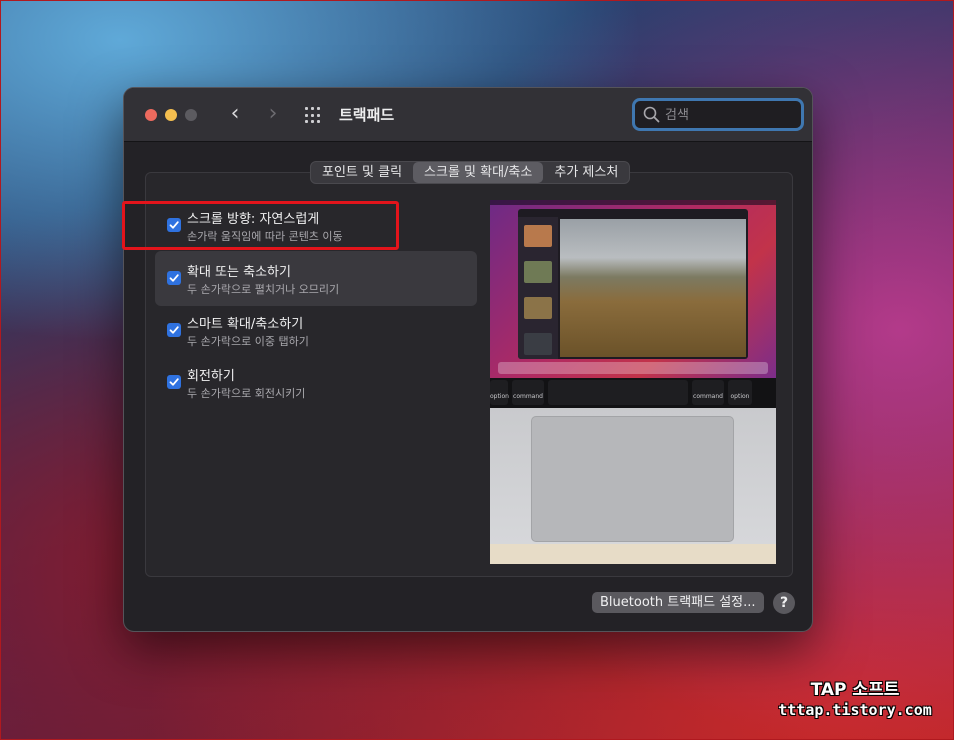 This screenshot has height=740, width=954. Describe the element at coordinates (316, 278) in the screenshot. I see `option-zoom-in-out: 확대 또는 축소하기 두 손가락으로 펼치거나 오므리기` at that location.